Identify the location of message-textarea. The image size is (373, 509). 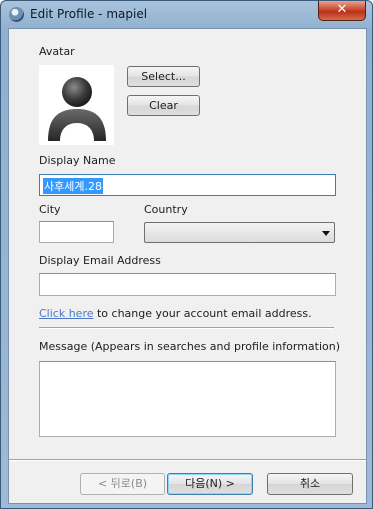
(187, 399).